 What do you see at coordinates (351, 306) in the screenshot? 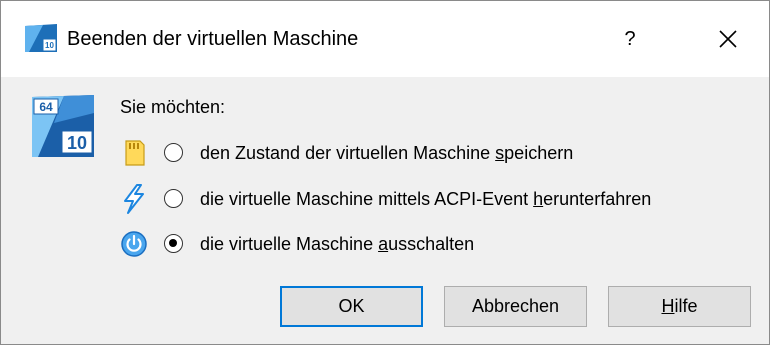
I see `ok-button: OK` at bounding box center [351, 306].